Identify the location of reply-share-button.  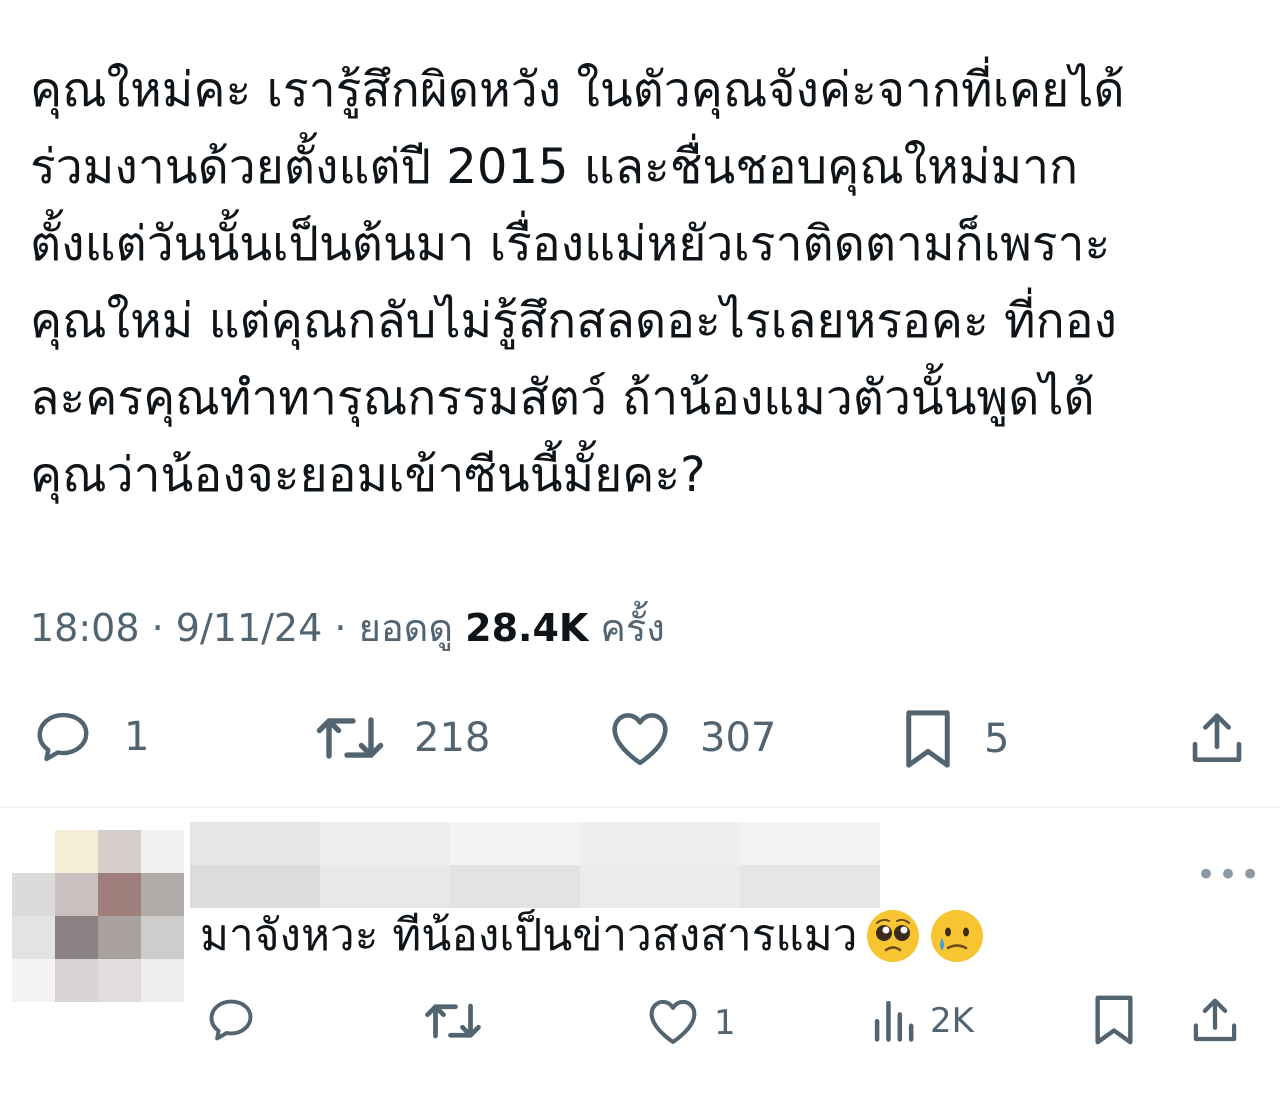
(1215, 1023).